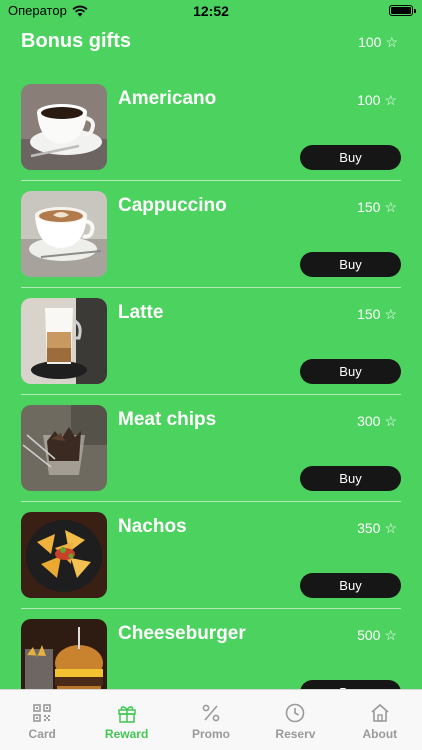 The image size is (422, 750). What do you see at coordinates (211, 734) in the screenshot?
I see `tab-label: Promo` at bounding box center [211, 734].